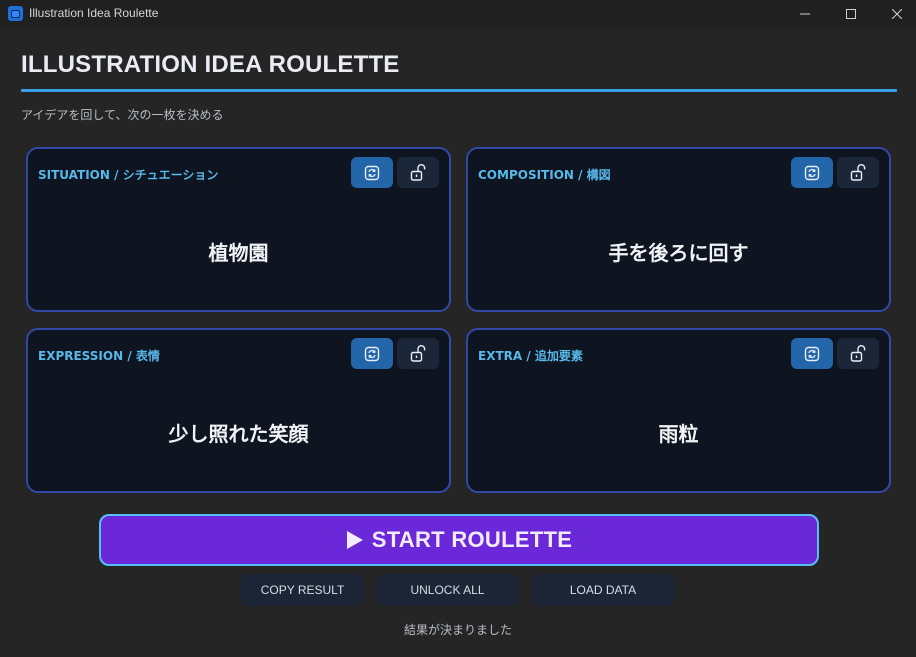 This screenshot has width=916, height=657. I want to click on card-composition: COMPOSITION / 構図 手を後ろに回す, so click(678, 229).